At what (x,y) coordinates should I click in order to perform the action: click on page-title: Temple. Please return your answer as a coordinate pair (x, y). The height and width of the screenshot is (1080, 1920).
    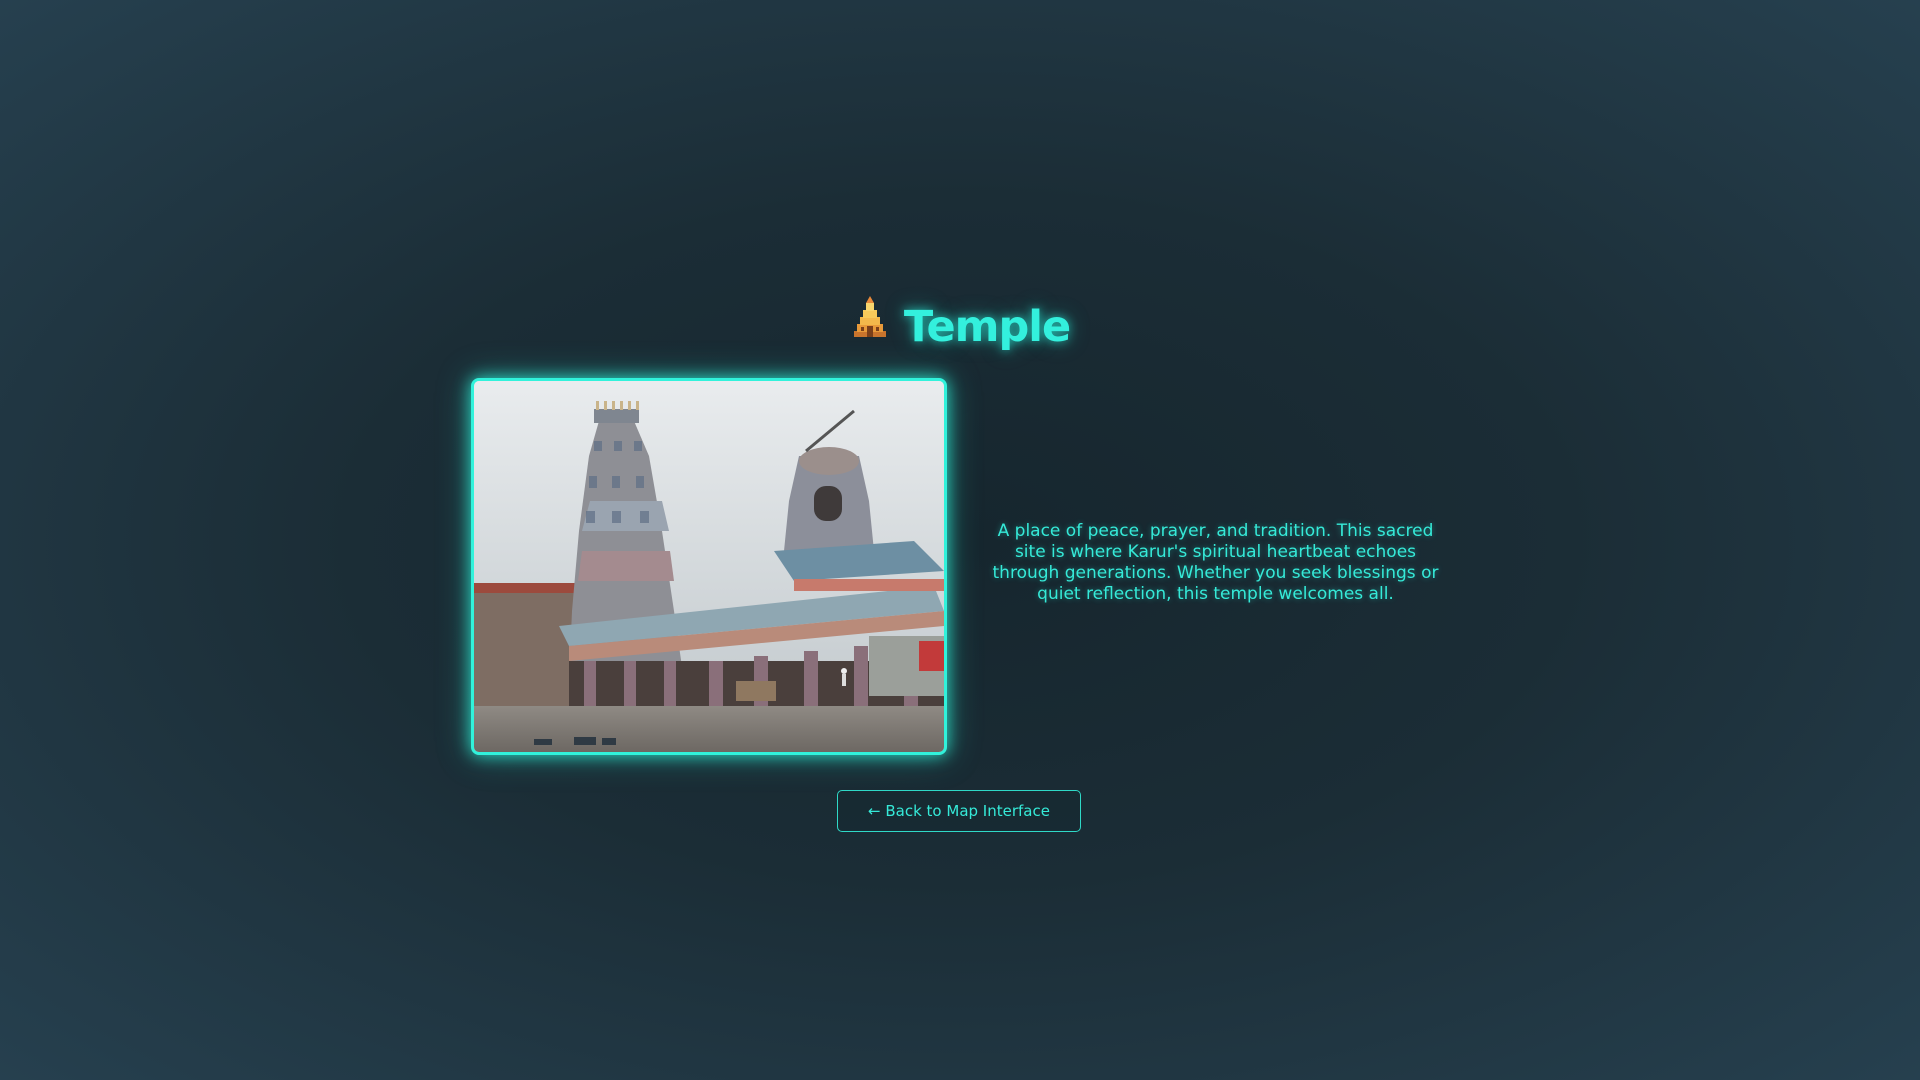
    Looking at the image, I should click on (960, 326).